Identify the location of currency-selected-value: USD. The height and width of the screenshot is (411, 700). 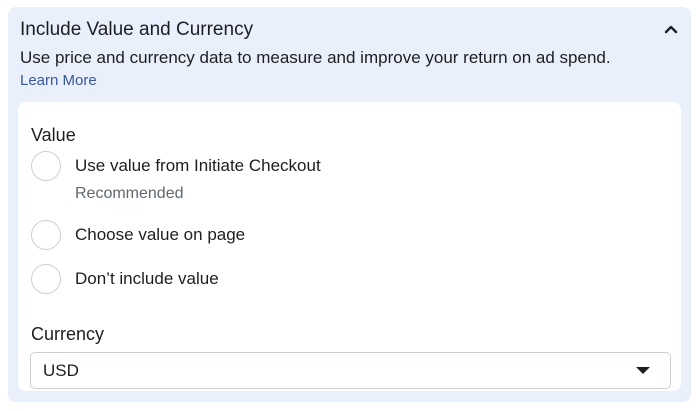
(61, 370).